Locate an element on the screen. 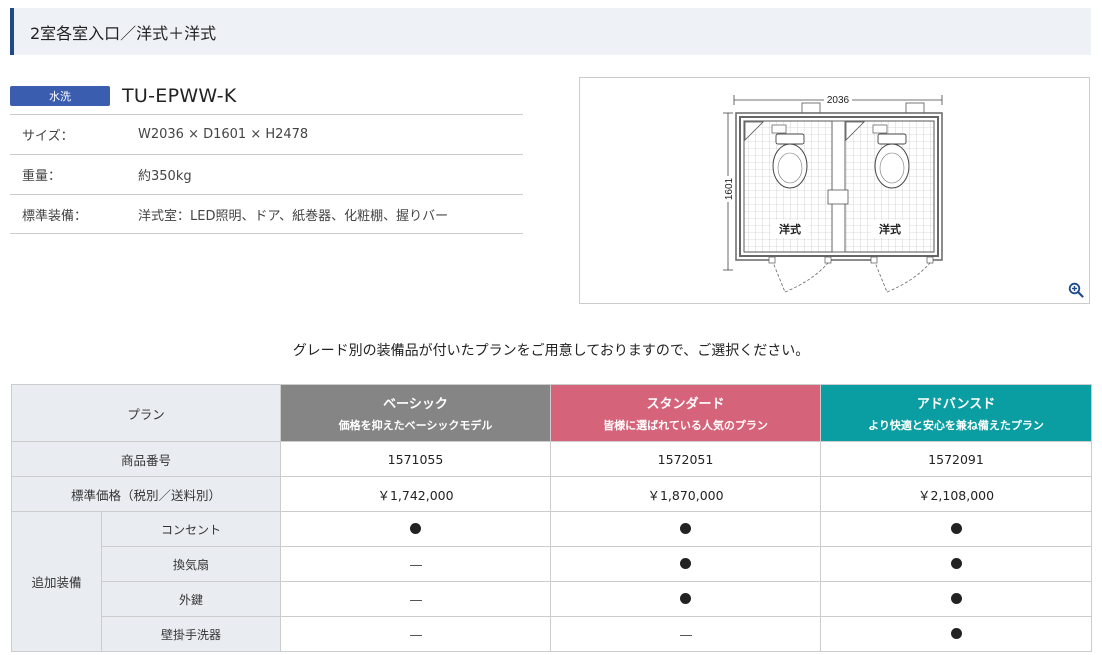  options-group-label: 追加装備 is located at coordinates (56, 581).